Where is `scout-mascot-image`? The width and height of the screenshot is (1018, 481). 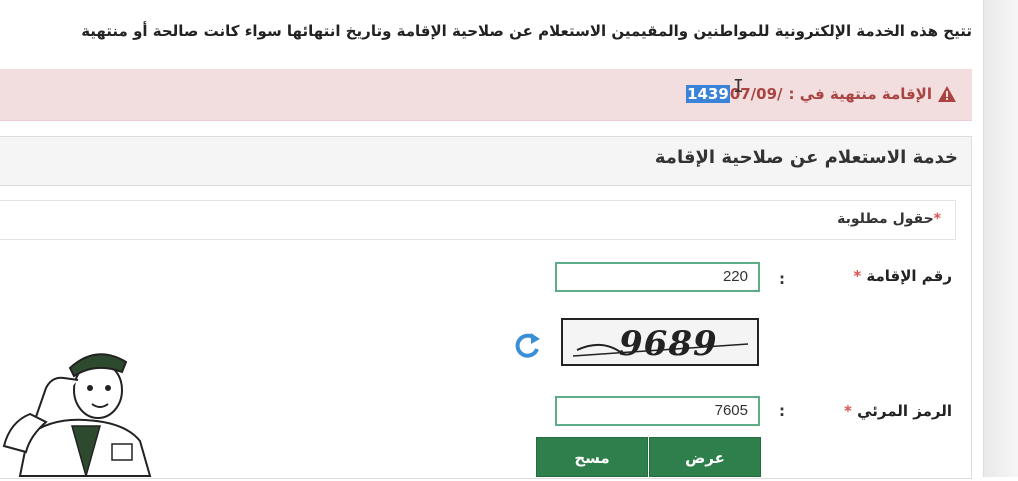
scout-mascot-image is located at coordinates (85, 402).